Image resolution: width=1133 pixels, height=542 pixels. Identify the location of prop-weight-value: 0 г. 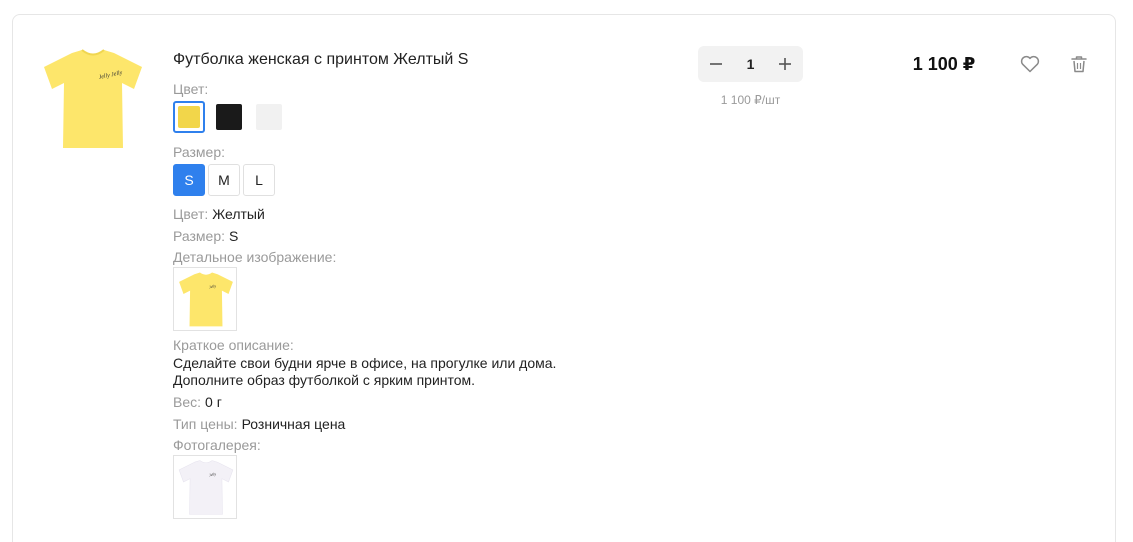
(213, 402).